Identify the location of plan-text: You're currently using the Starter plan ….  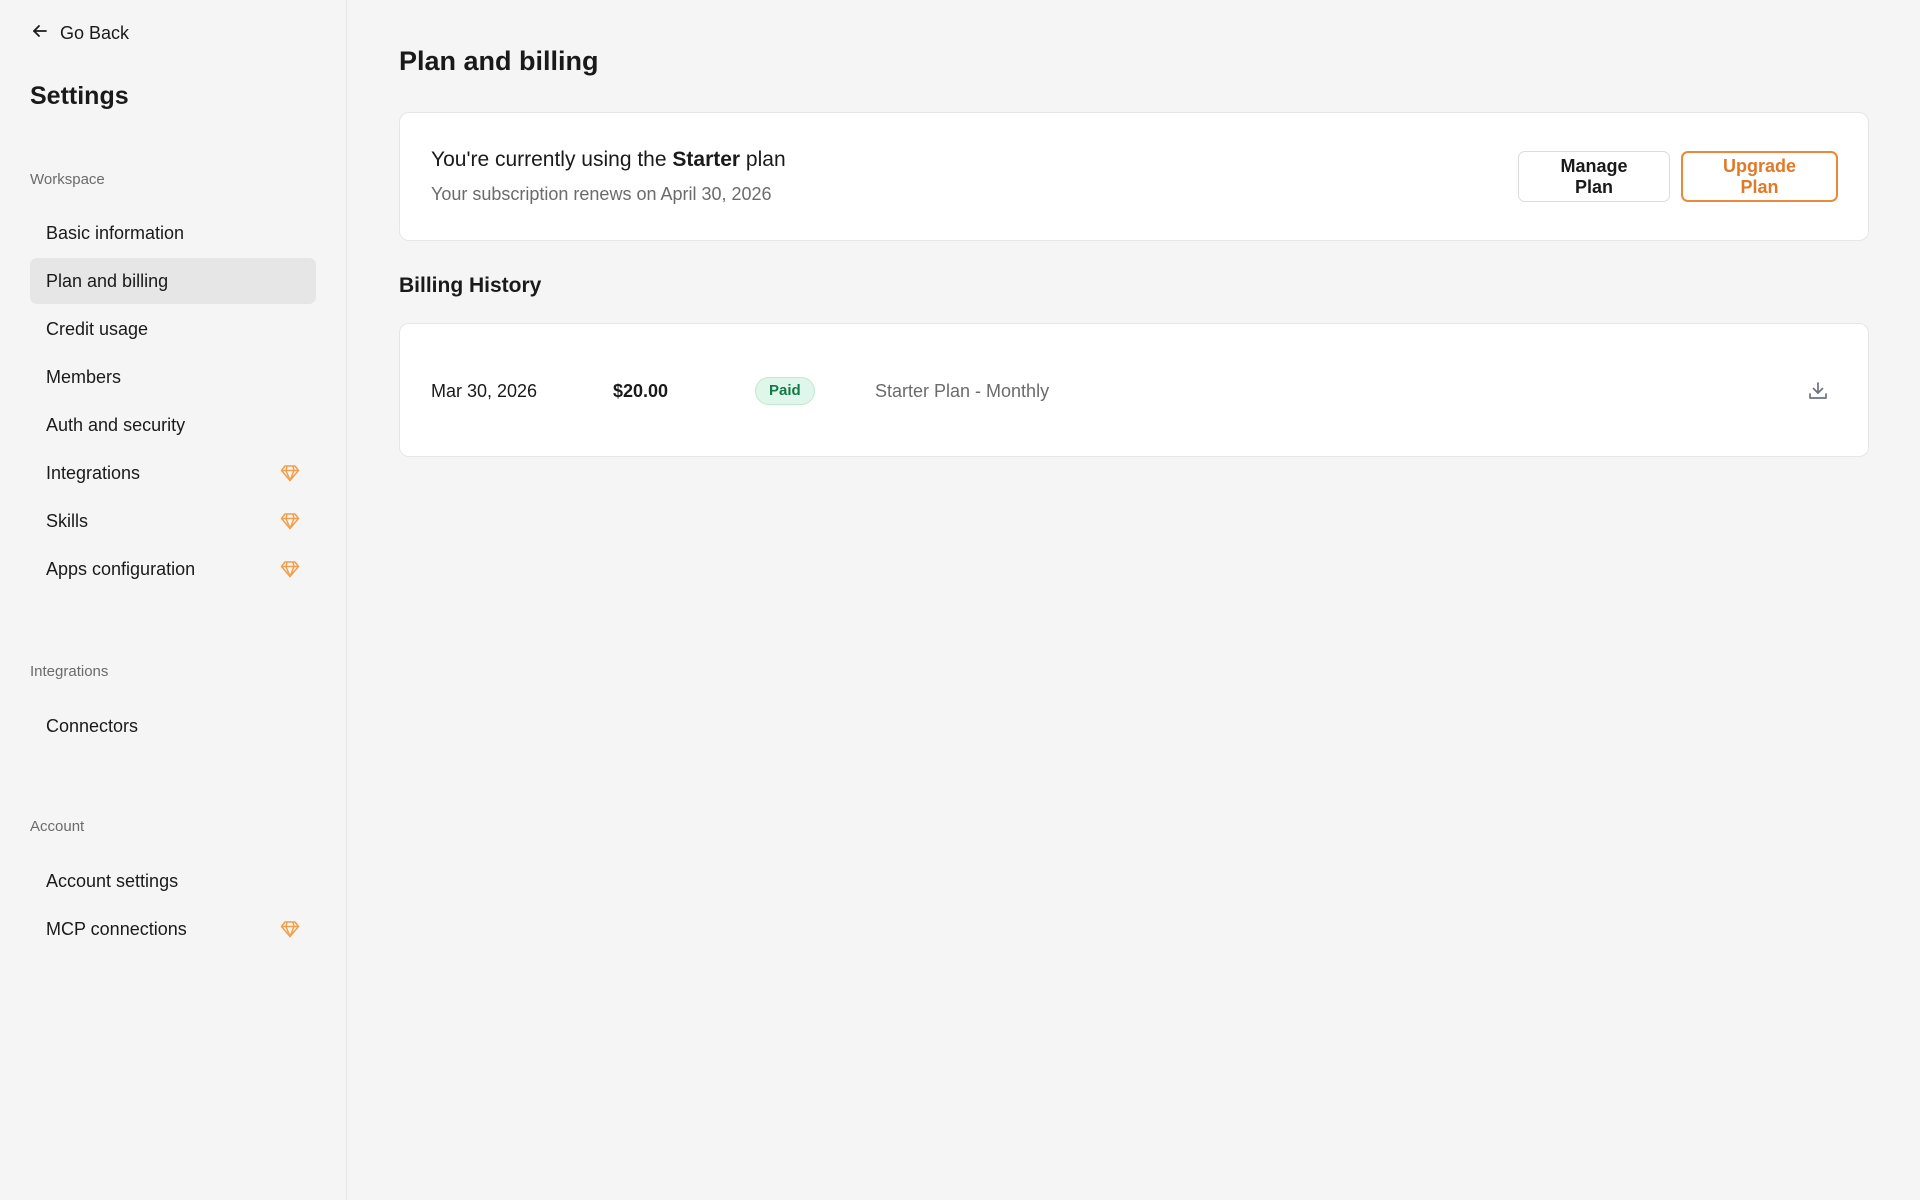
(608, 176).